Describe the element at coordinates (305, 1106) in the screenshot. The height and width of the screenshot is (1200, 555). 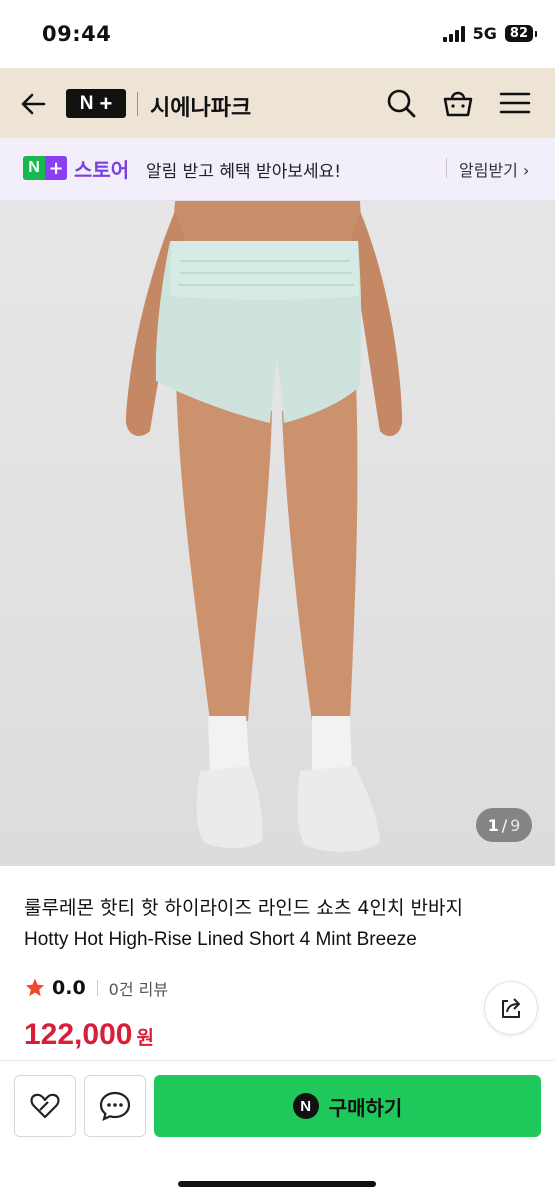
I see `naver-pay-icon: N` at that location.